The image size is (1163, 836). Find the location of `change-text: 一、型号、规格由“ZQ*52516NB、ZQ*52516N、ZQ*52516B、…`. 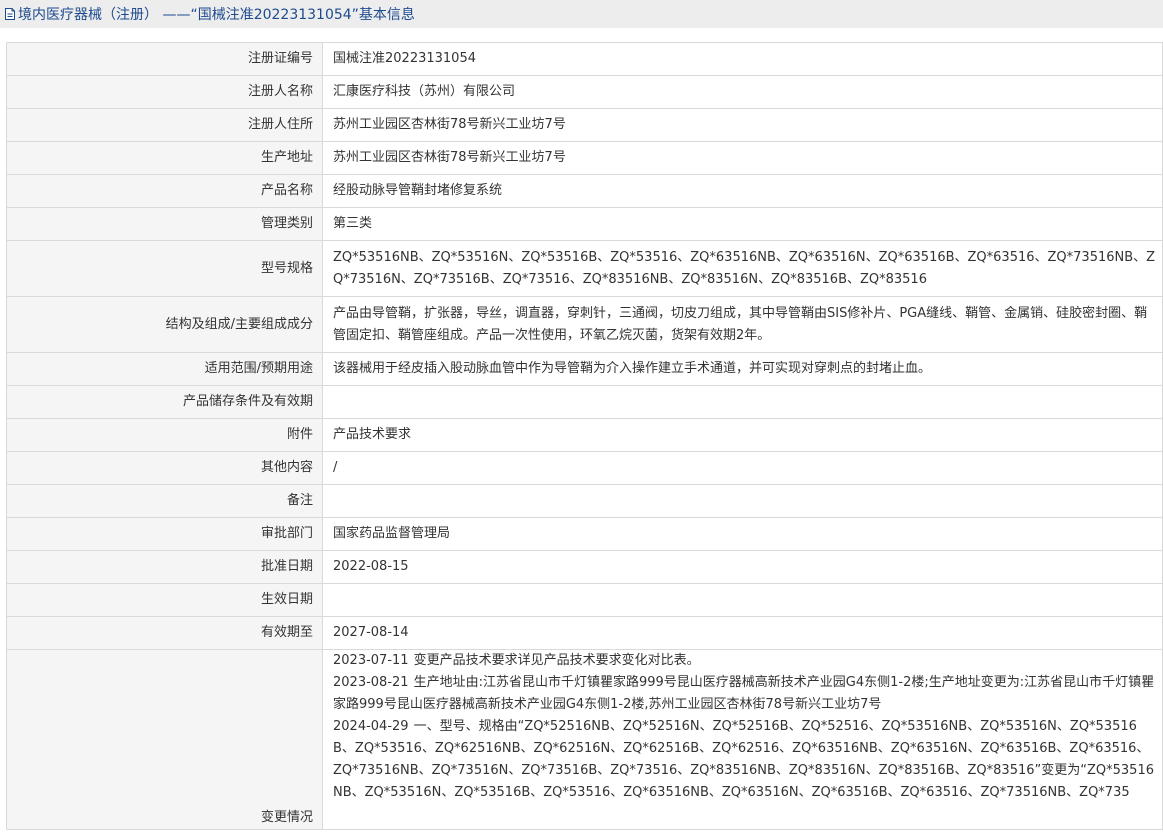

change-text: 一、型号、规格由“ZQ*52516NB、ZQ*52516N、ZQ*52516B、… is located at coordinates (743, 759).